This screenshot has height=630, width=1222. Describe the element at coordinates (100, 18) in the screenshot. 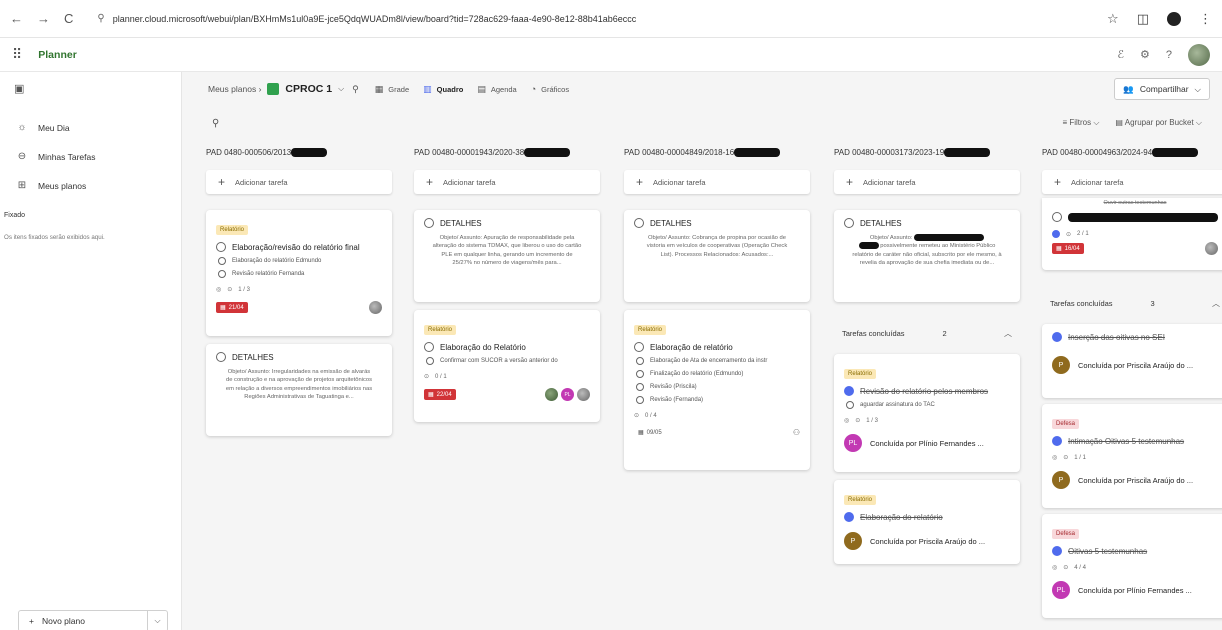

I see `site-info-icon: ⚲` at that location.